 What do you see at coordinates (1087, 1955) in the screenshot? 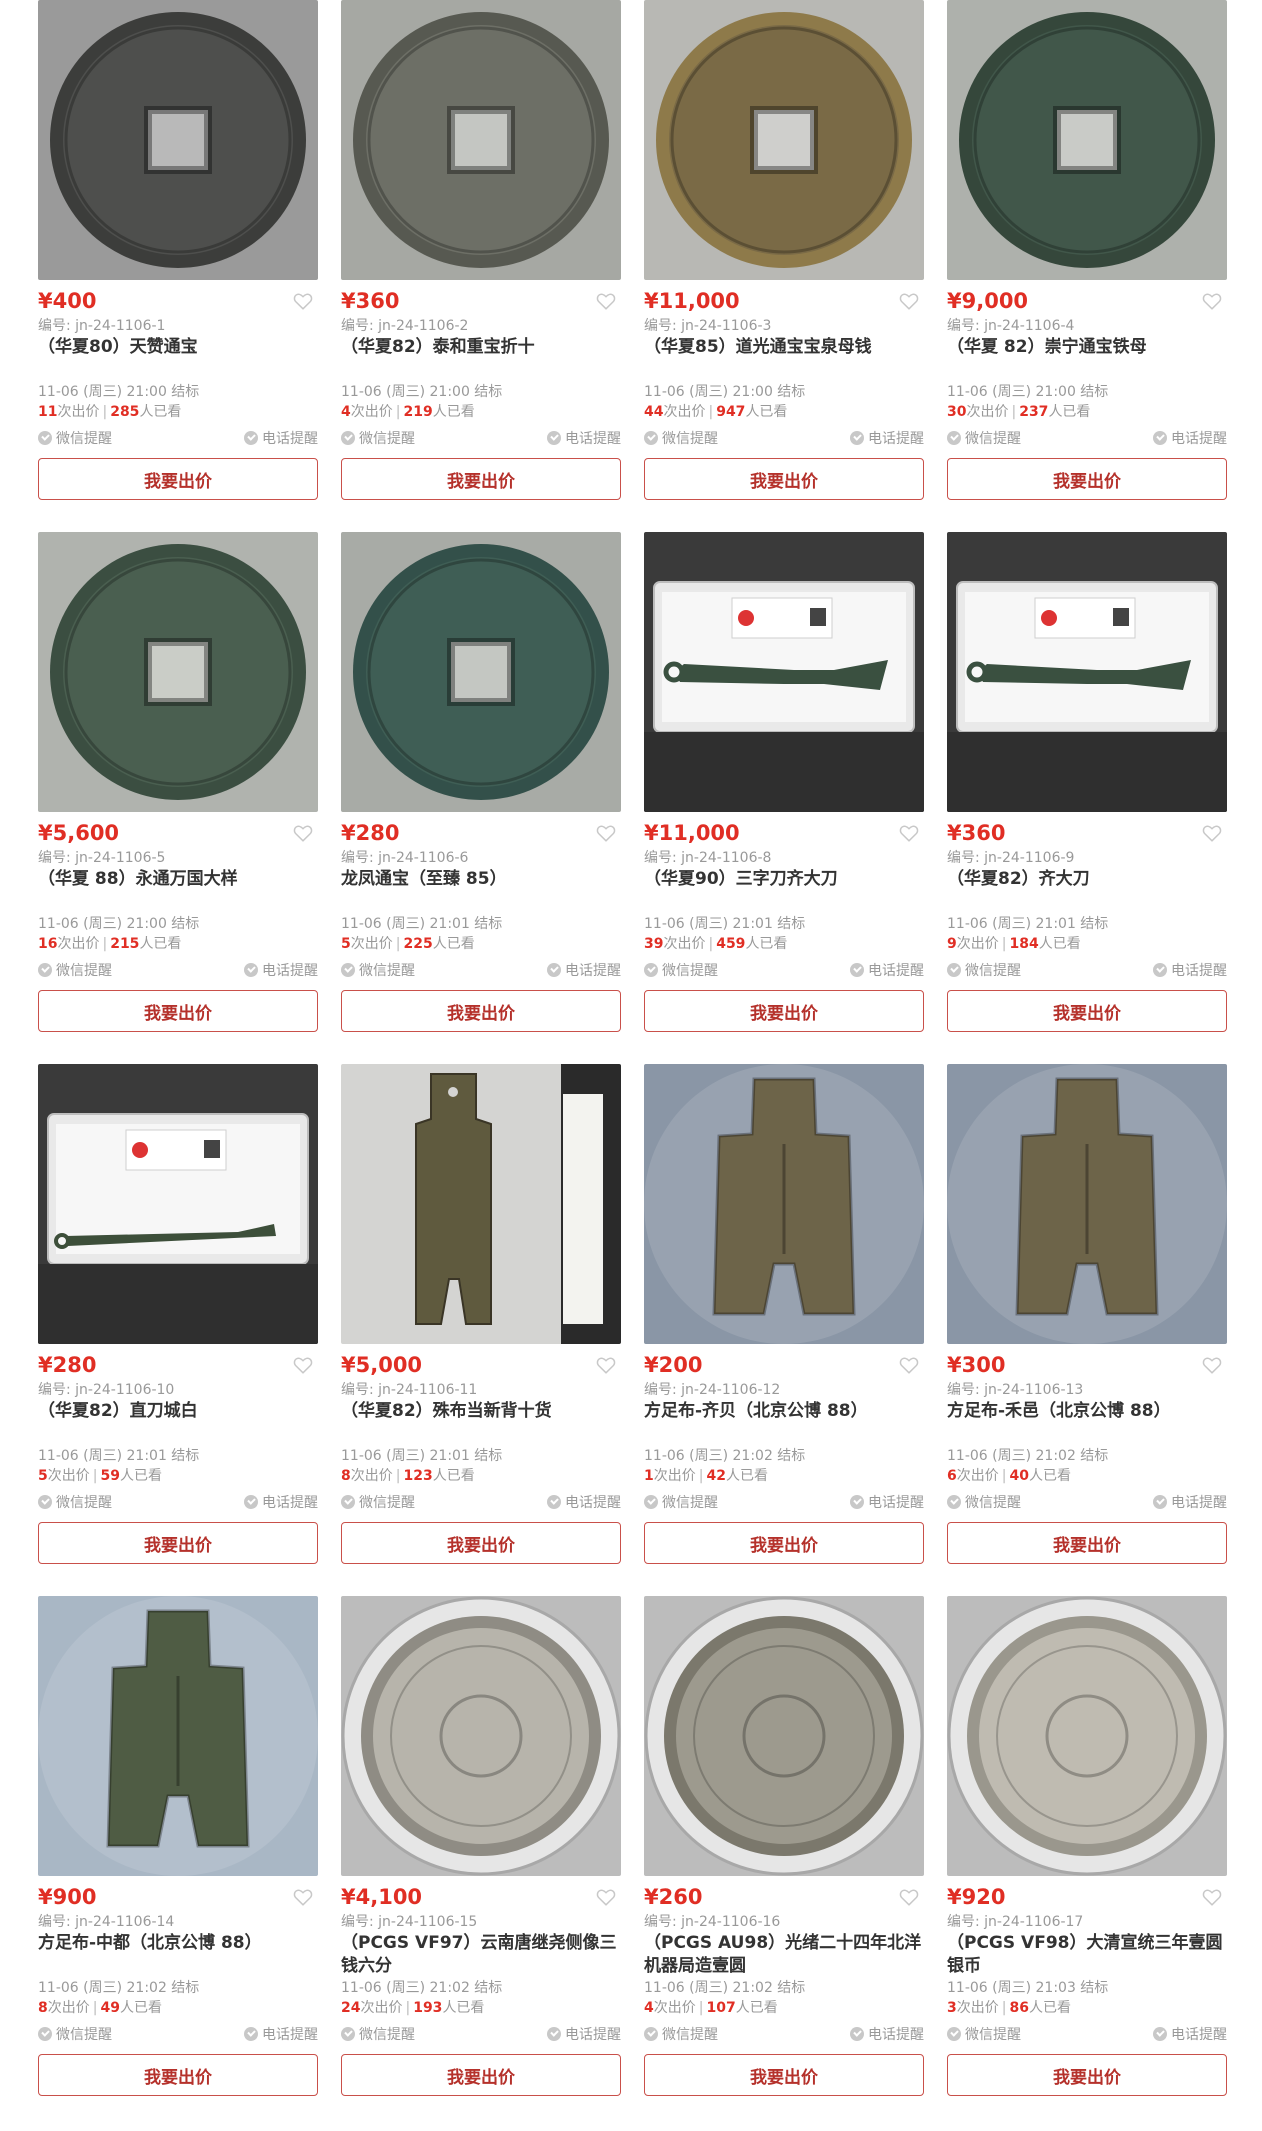
I see `lot-title: （PCGS VF98）大清宣统三年壹圆银币` at bounding box center [1087, 1955].